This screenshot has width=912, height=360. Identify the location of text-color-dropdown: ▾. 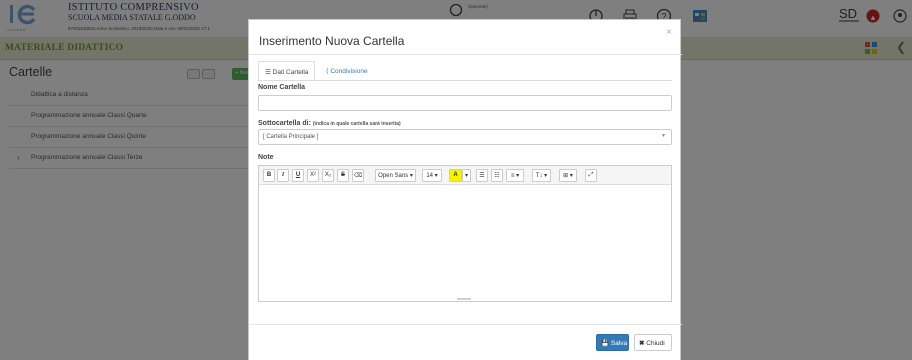
(466, 175).